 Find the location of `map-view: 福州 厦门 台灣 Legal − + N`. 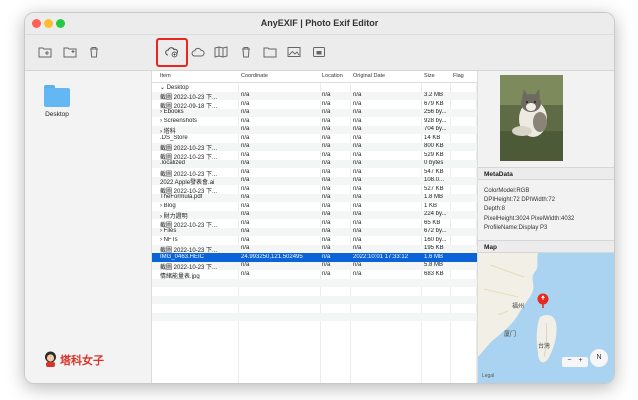

map-view: 福州 厦门 台灣 Legal − + N is located at coordinates (546, 318).